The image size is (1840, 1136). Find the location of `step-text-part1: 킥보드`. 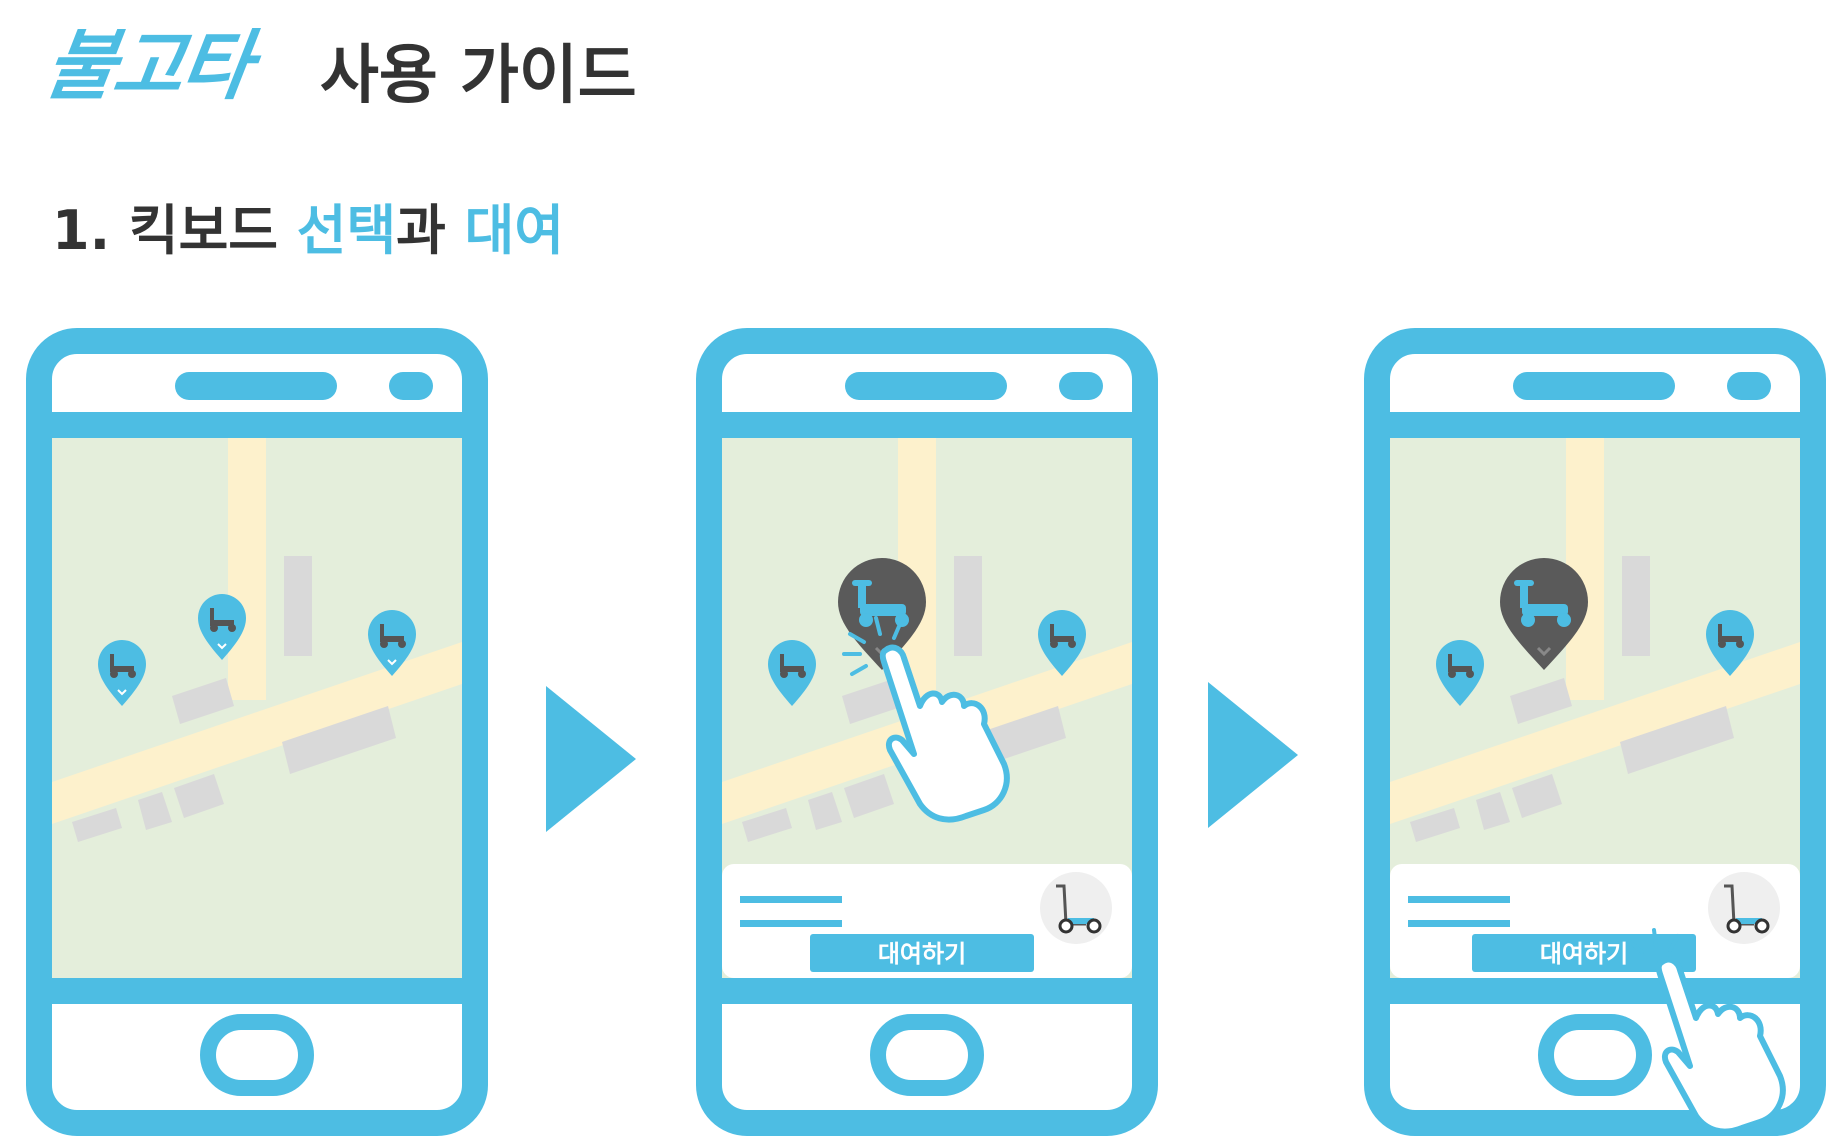

step-text-part1: 킥보드 is located at coordinates (203, 230).